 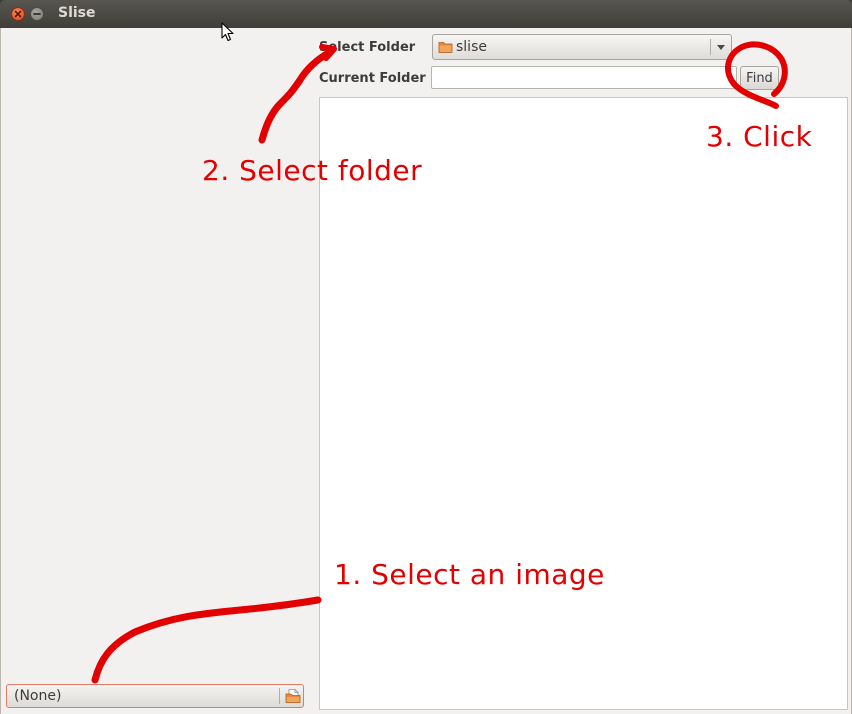 What do you see at coordinates (582, 47) in the screenshot?
I see `folder-combo-box: slise` at bounding box center [582, 47].